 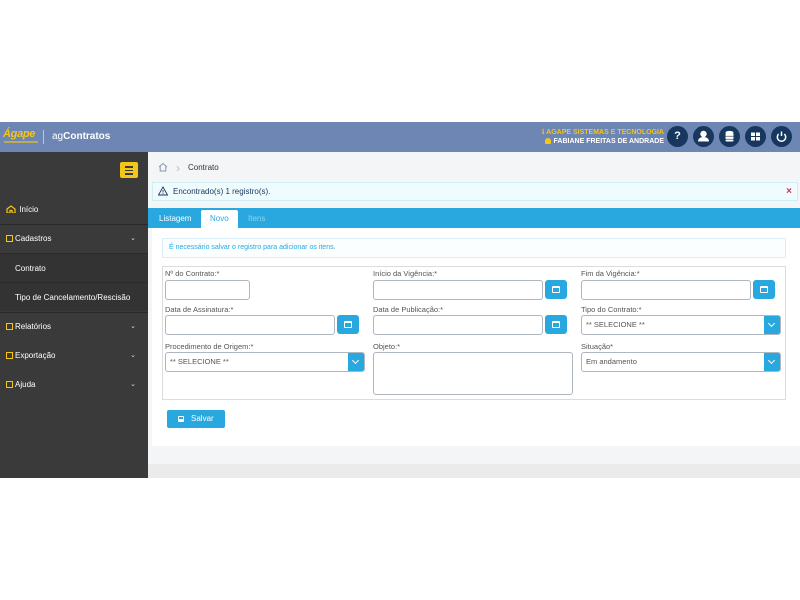 What do you see at coordinates (611, 361) in the screenshot?
I see `situacao-value: Em andamento` at bounding box center [611, 361].